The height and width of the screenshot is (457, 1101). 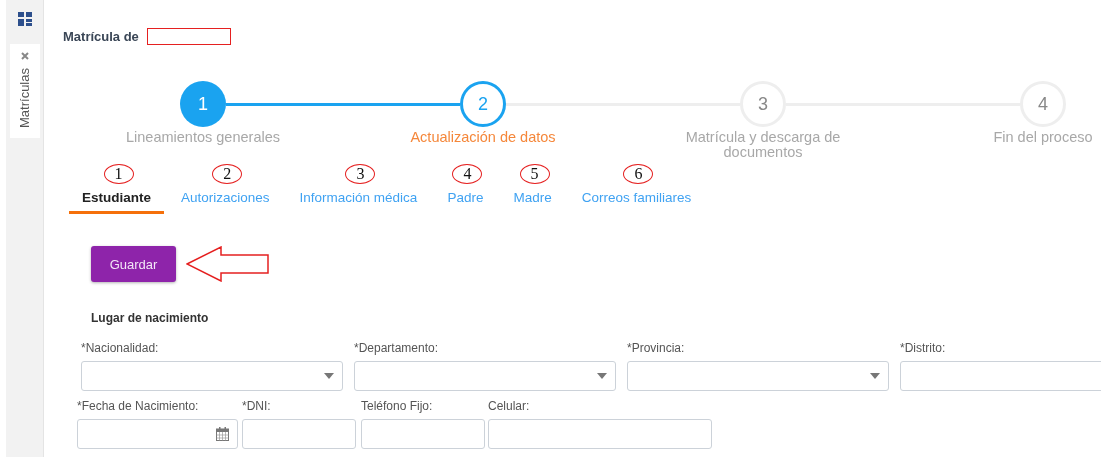 I want to click on field-label: *Nacionalidad:, so click(x=120, y=348).